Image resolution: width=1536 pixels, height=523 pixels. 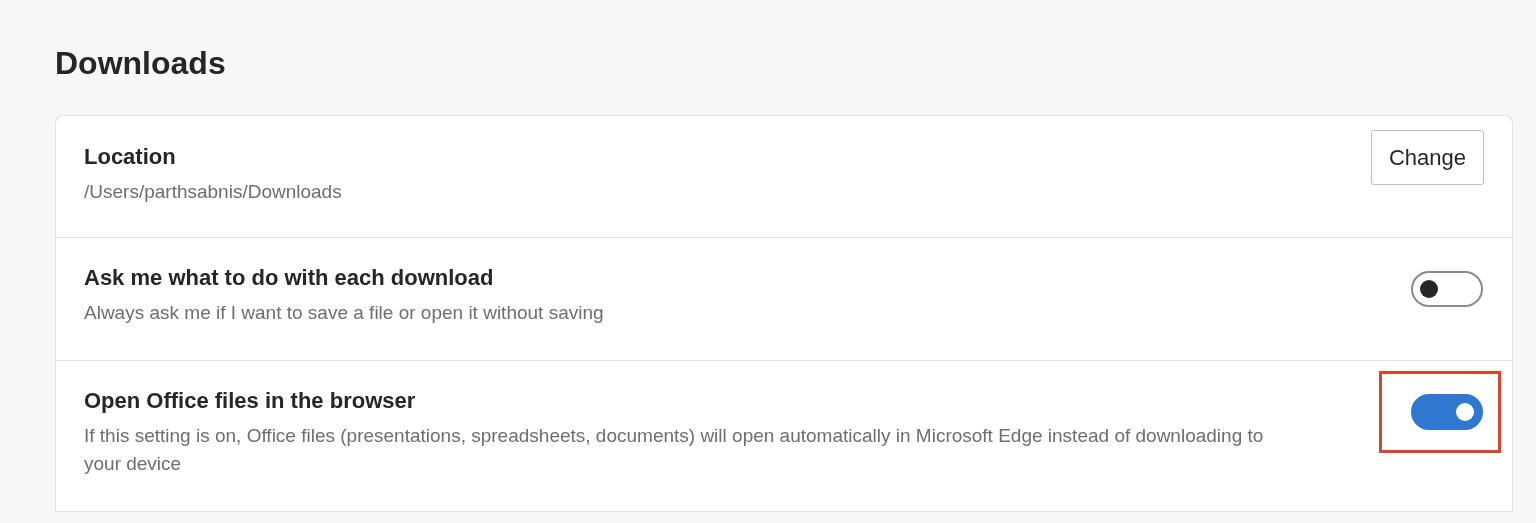 What do you see at coordinates (674, 450) in the screenshot?
I see `setting-description: If this setting is on, Office files (presentations, spreadsheets, documents) will open automatically in Microsoft Edge instead of downloading to your device` at bounding box center [674, 450].